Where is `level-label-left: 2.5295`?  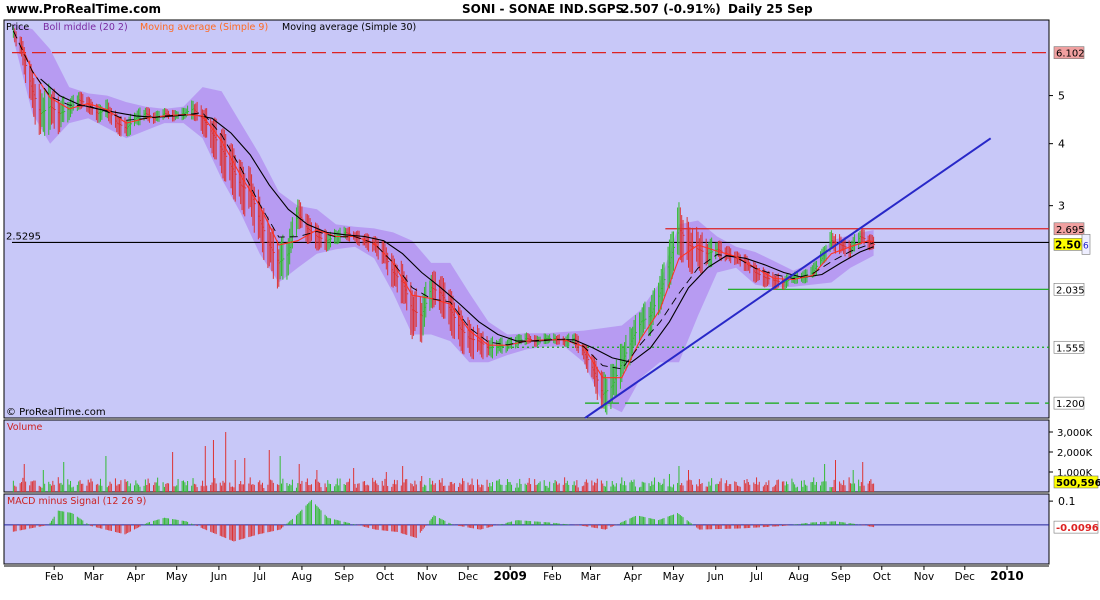
level-label-left: 2.5295 is located at coordinates (23, 236).